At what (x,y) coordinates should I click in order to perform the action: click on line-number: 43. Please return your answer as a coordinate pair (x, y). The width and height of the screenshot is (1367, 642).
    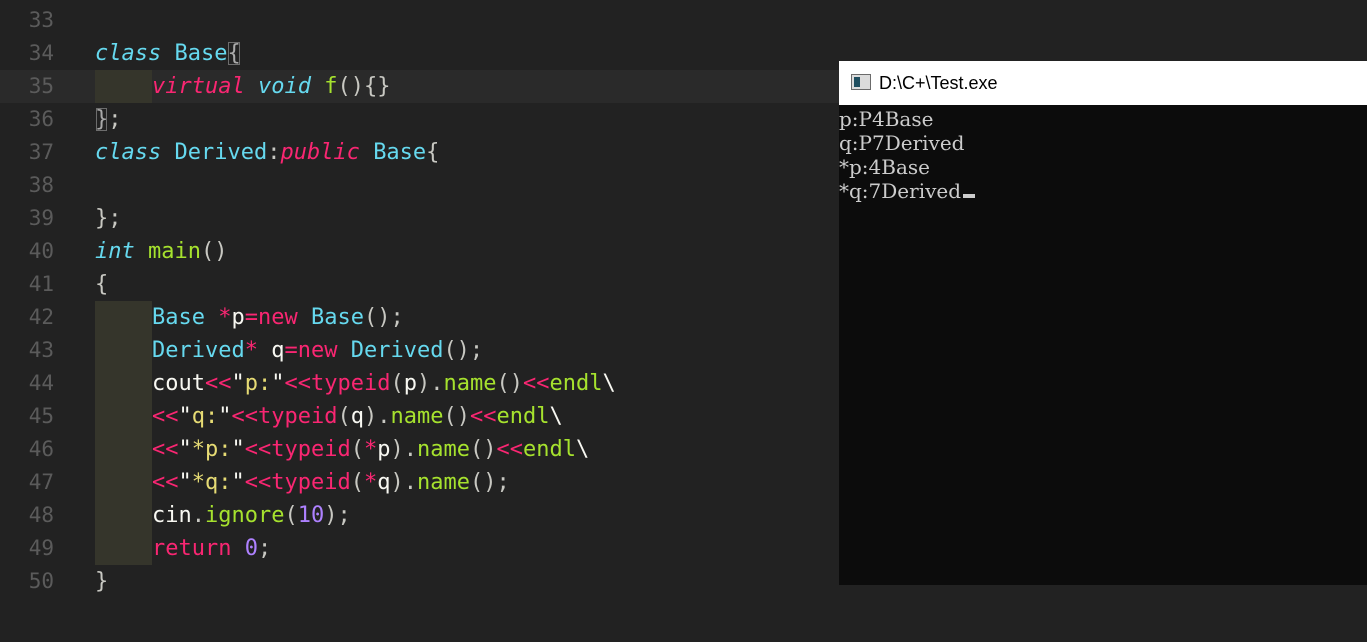
    Looking at the image, I should click on (41, 350).